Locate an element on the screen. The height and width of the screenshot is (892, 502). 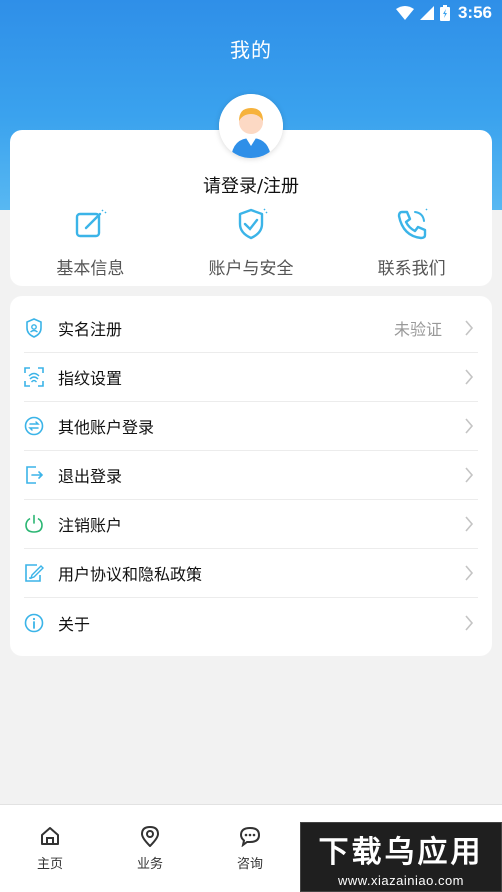
shortcut-contact-us: 联系我们 is located at coordinates (411, 242).